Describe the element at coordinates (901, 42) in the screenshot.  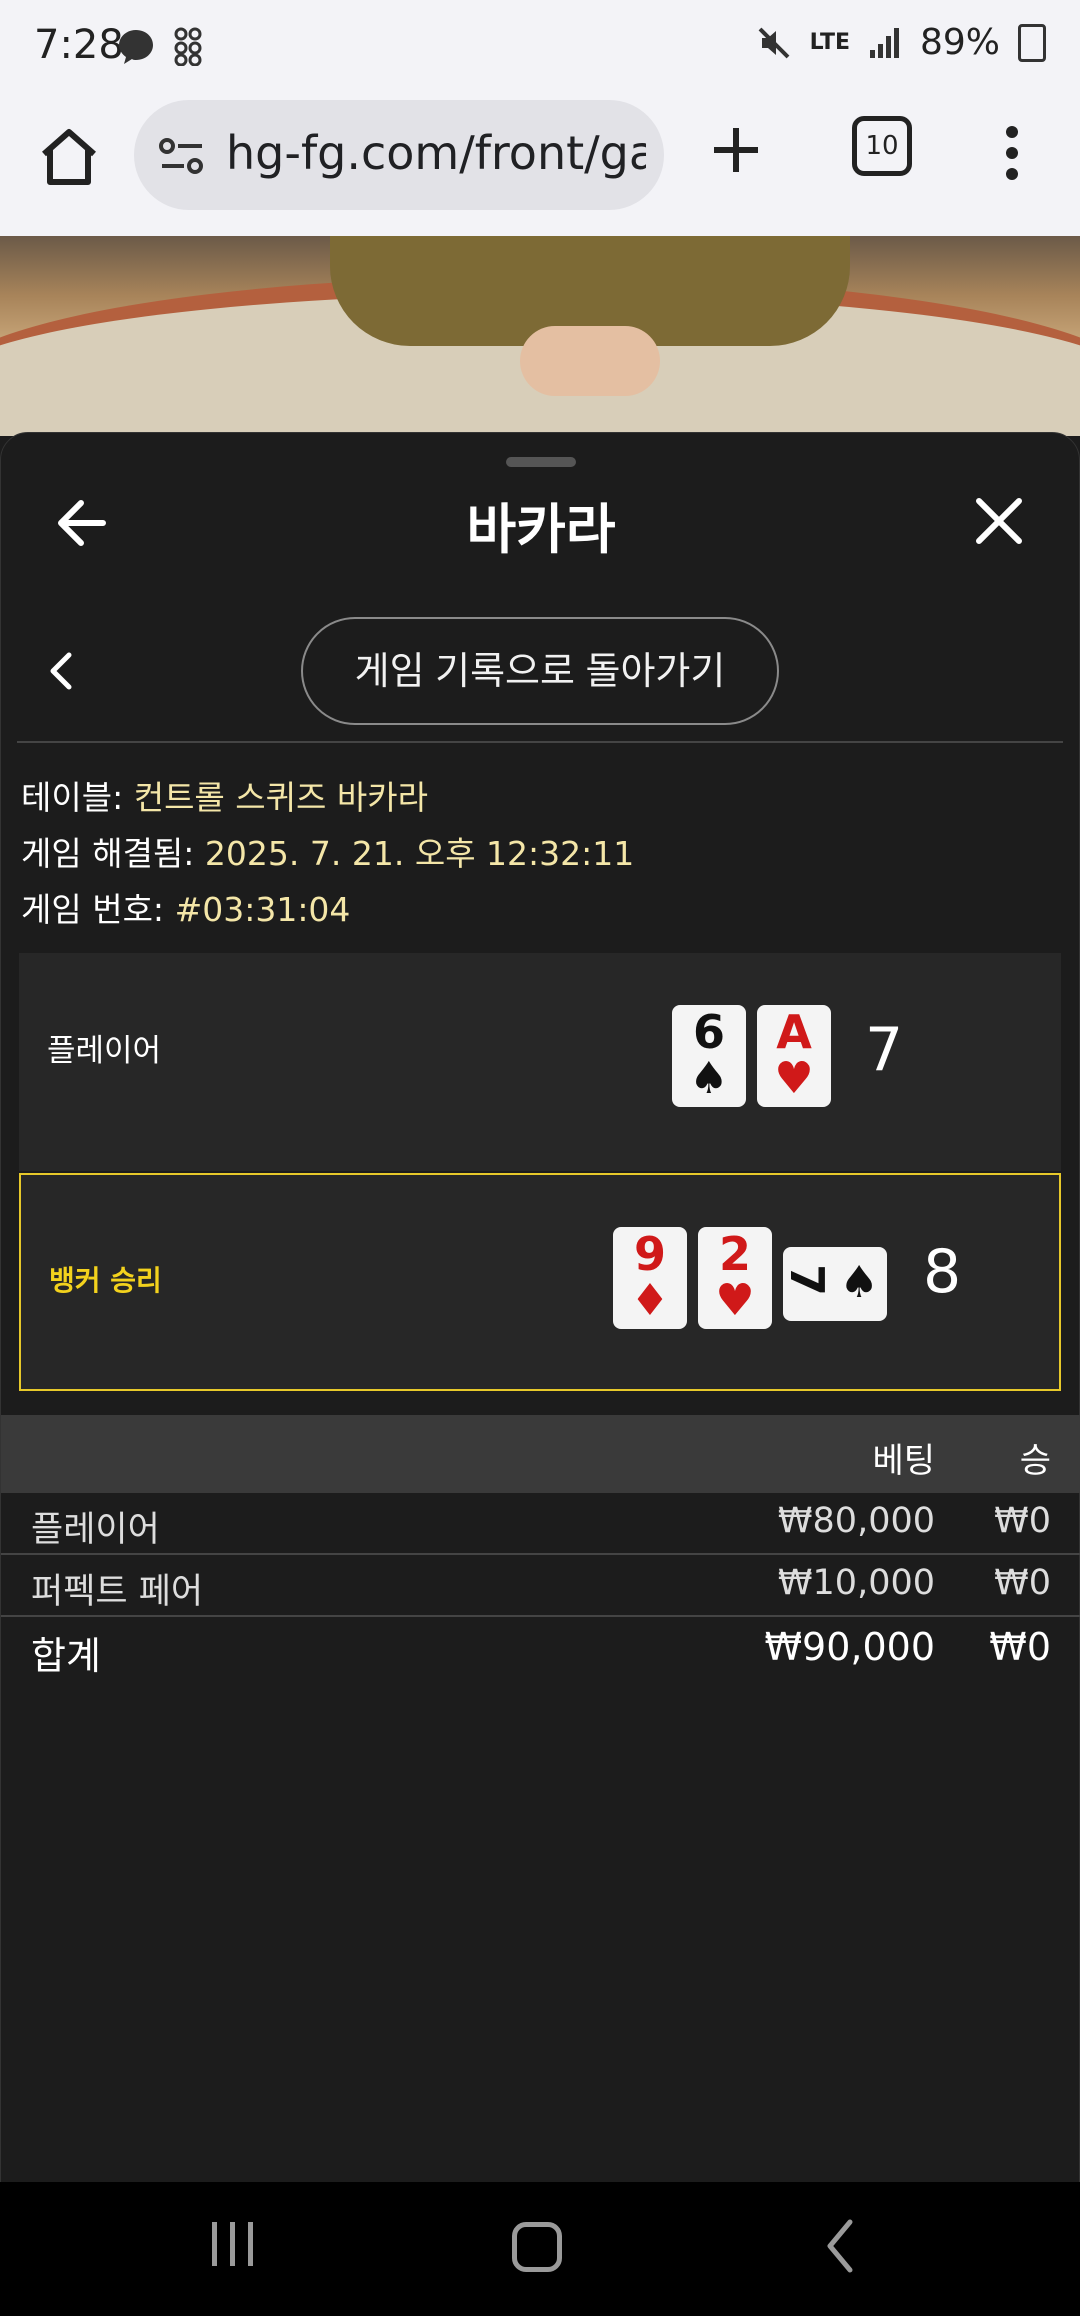
I see `system-icons: LTE 89%` at that location.